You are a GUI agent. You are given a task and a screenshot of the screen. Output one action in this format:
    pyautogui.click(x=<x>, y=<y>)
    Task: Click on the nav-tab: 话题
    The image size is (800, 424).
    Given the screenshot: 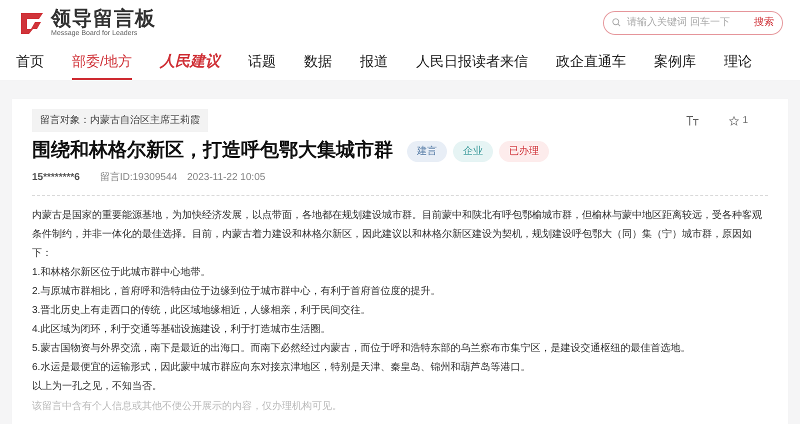 What is the action you would take?
    pyautogui.click(x=262, y=62)
    